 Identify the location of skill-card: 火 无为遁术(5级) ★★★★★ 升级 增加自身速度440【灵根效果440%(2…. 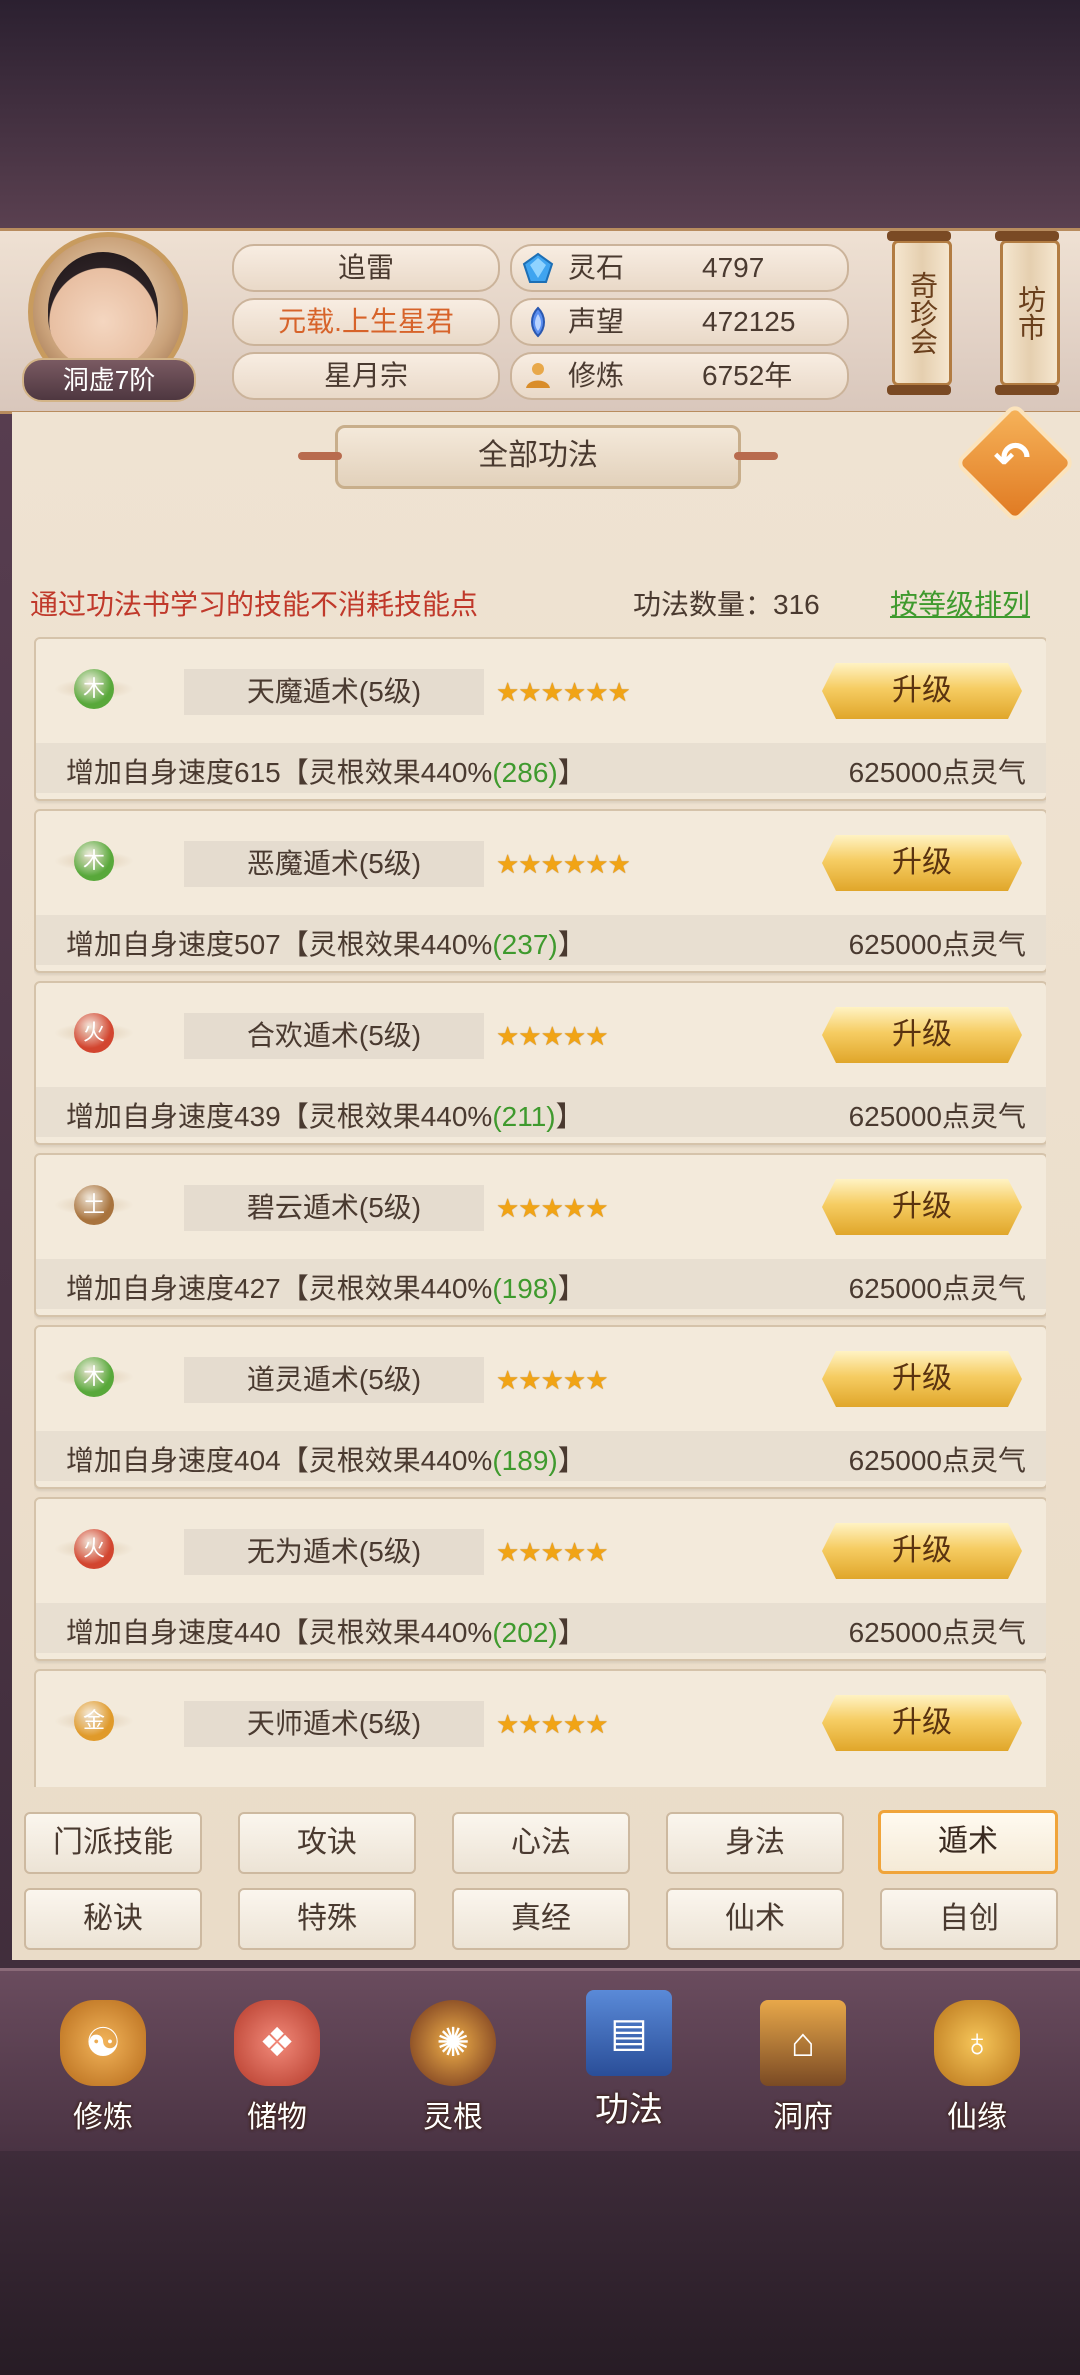
(540, 1579).